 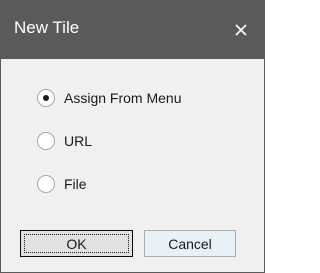 I want to click on dialog-title: New Tile, so click(x=47, y=27).